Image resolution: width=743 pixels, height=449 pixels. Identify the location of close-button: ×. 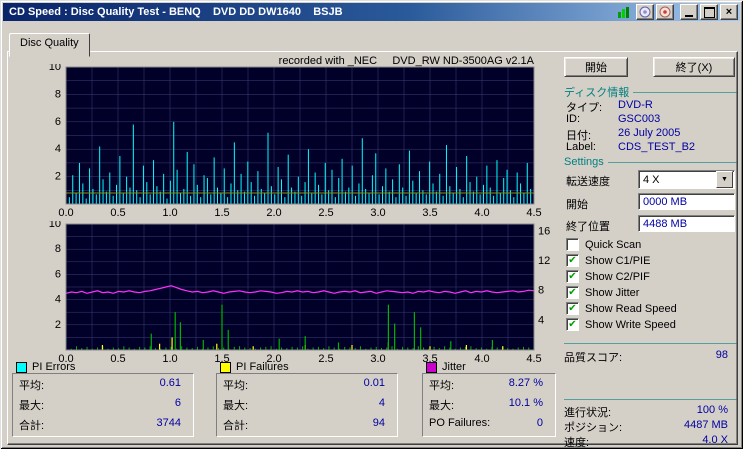
(729, 12).